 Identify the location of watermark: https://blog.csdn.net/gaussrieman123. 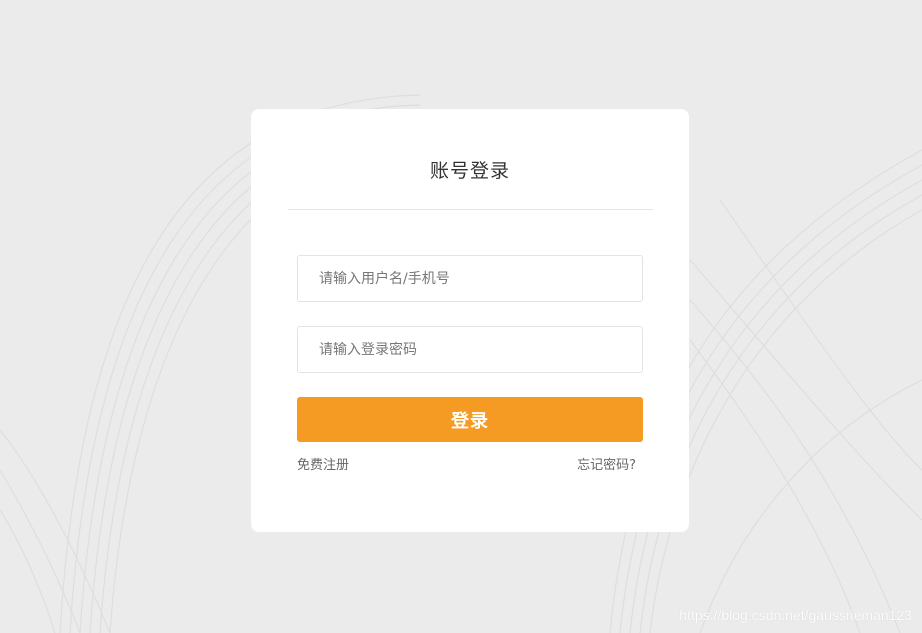
(795, 615).